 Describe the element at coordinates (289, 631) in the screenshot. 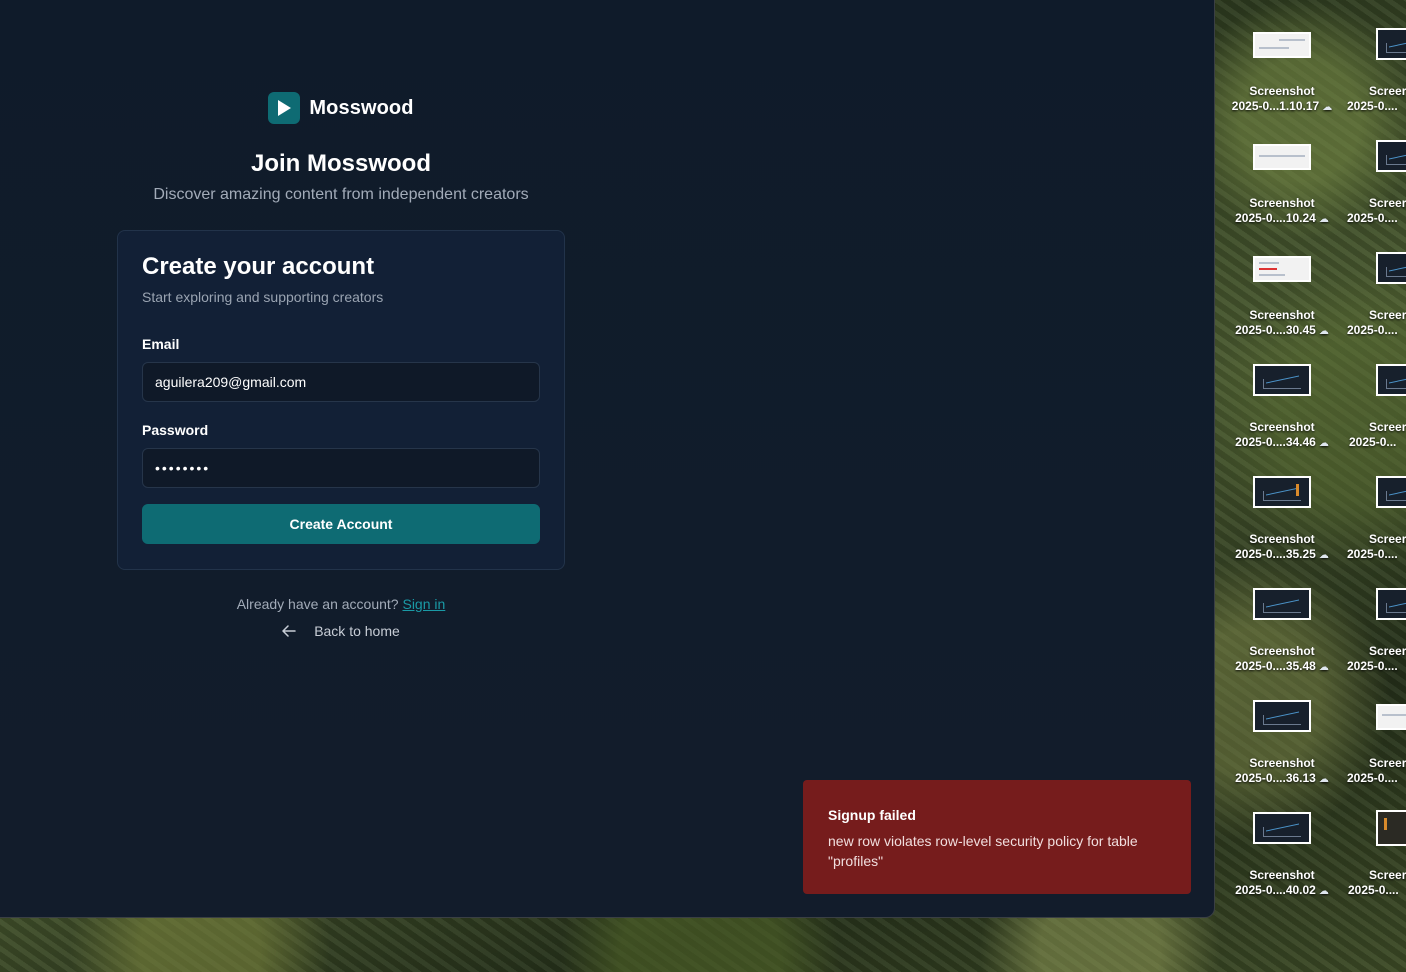

I see `arrow-left-icon` at that location.